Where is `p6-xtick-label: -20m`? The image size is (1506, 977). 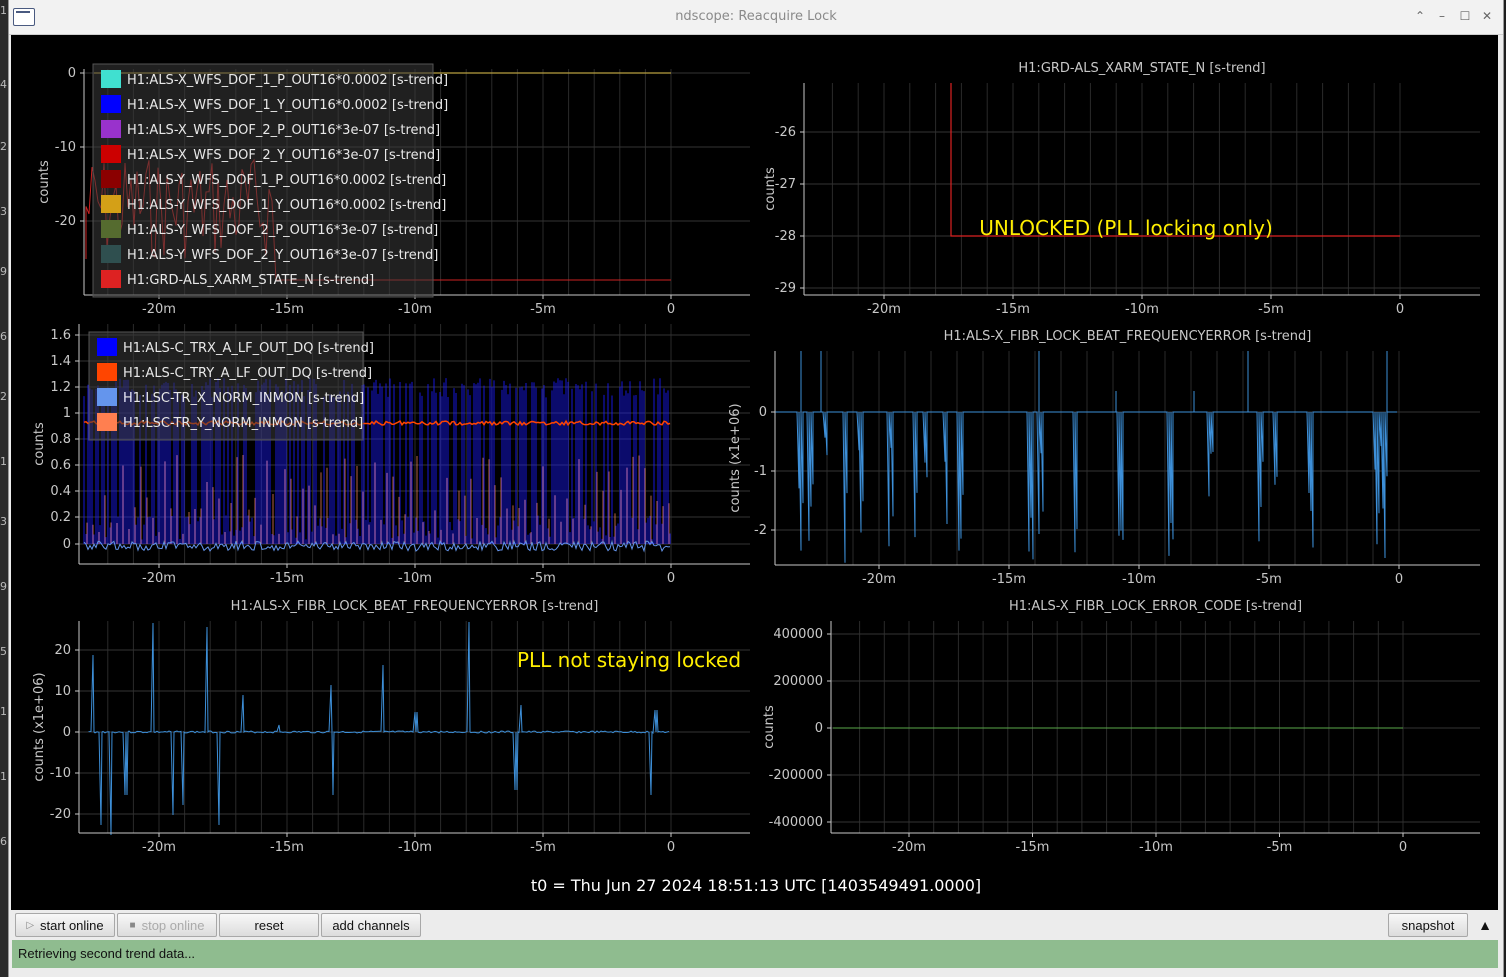
p6-xtick-label: -20m is located at coordinates (909, 847).